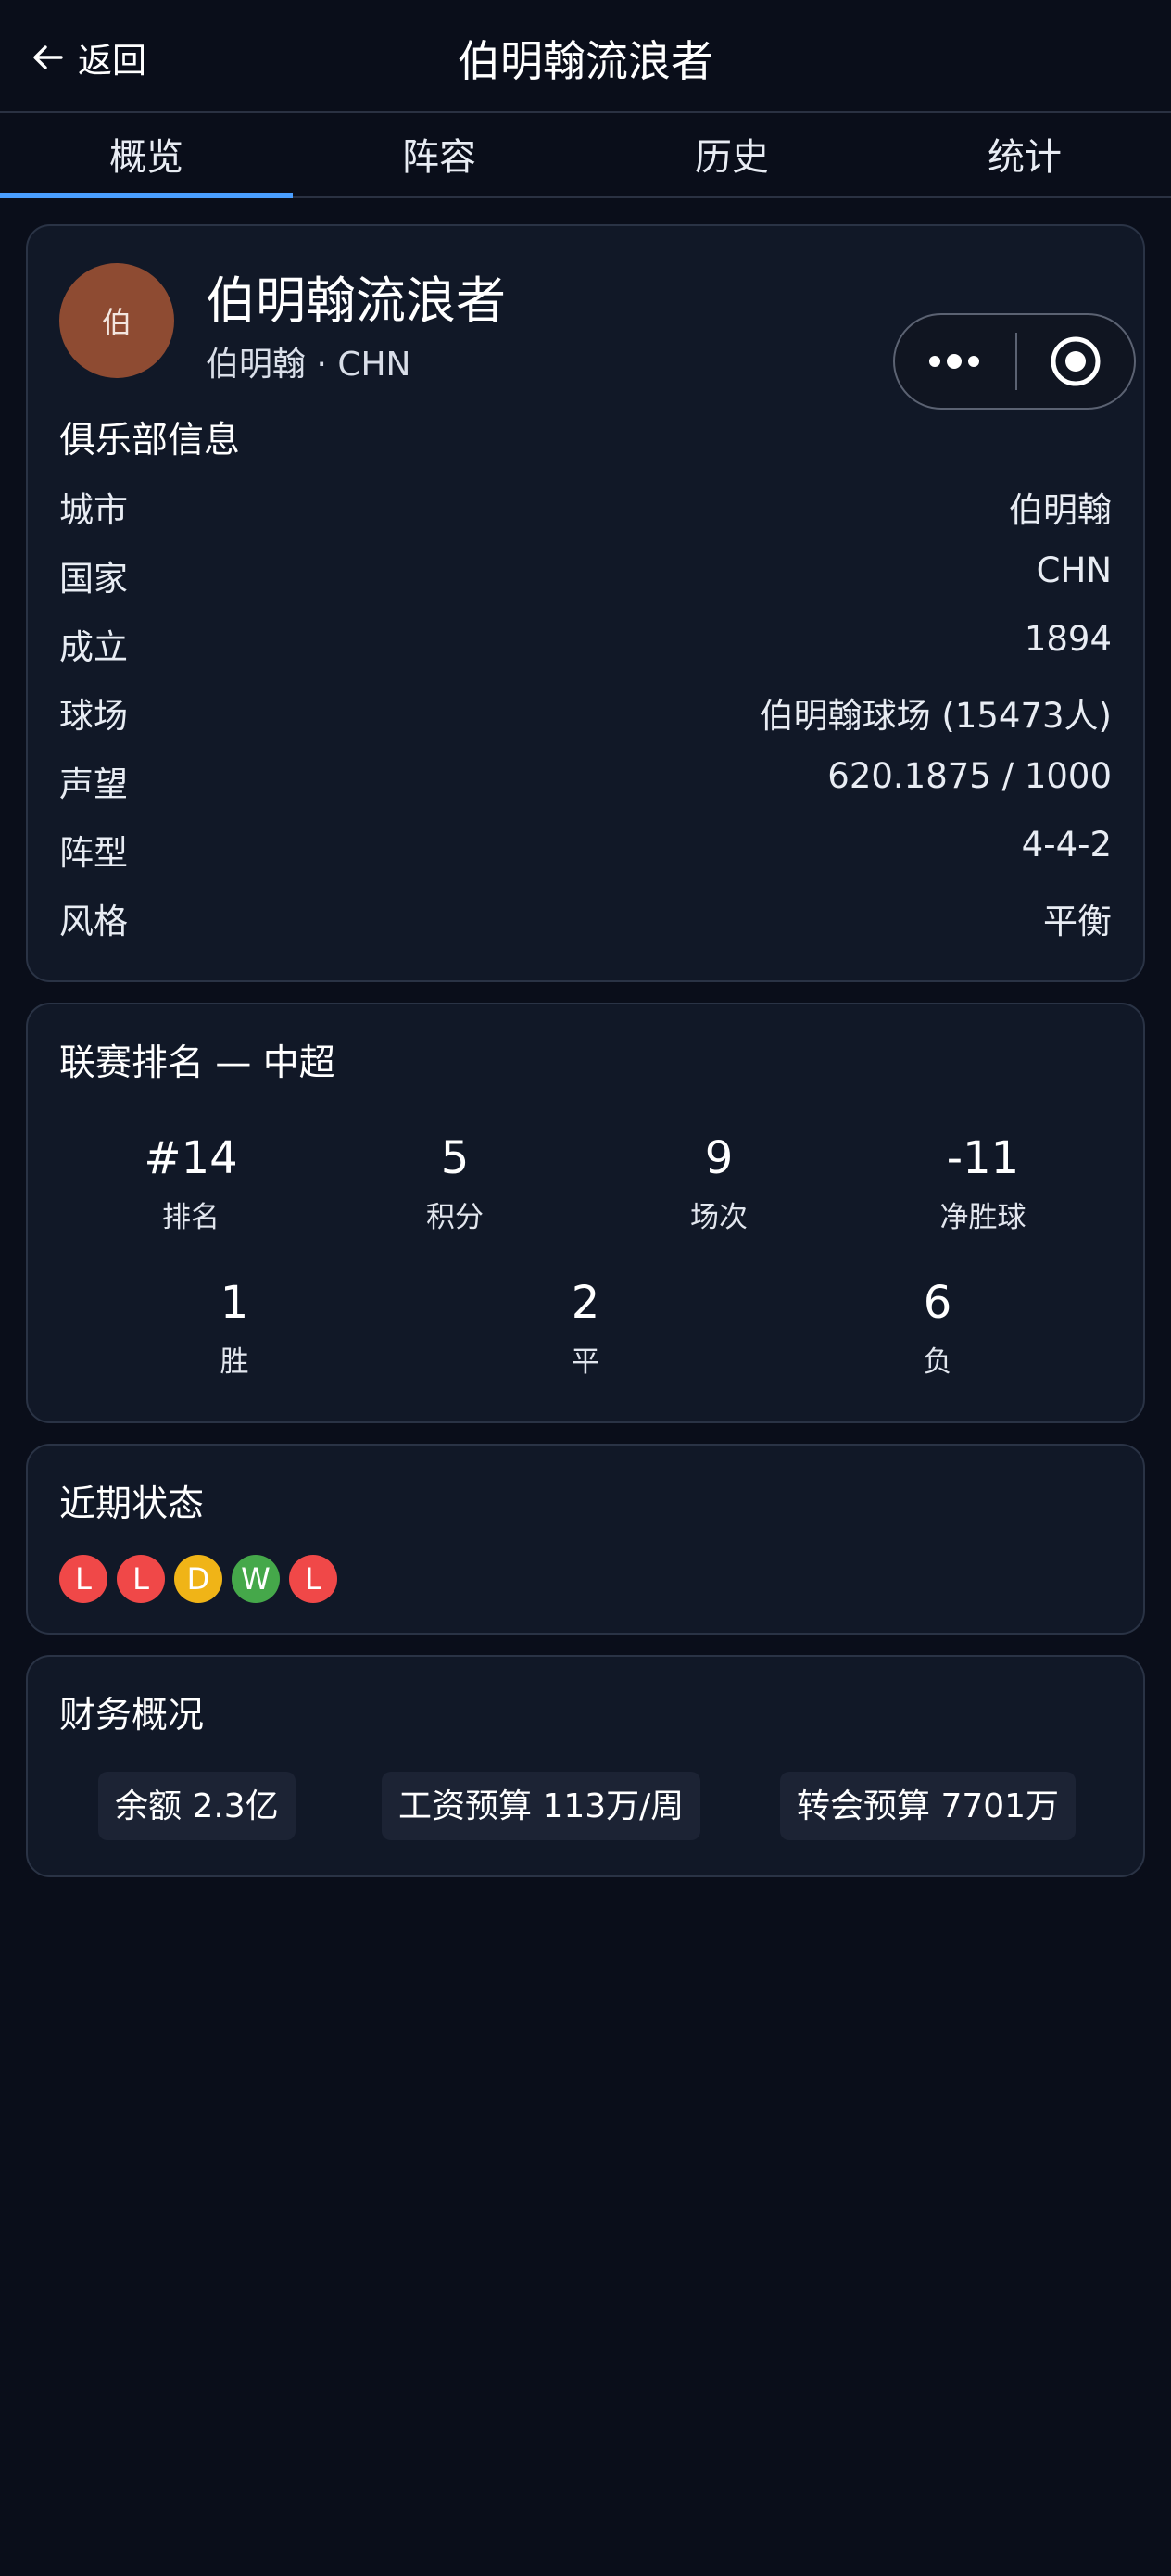 Image resolution: width=1171 pixels, height=2576 pixels. I want to click on stat-value: -11, so click(983, 1158).